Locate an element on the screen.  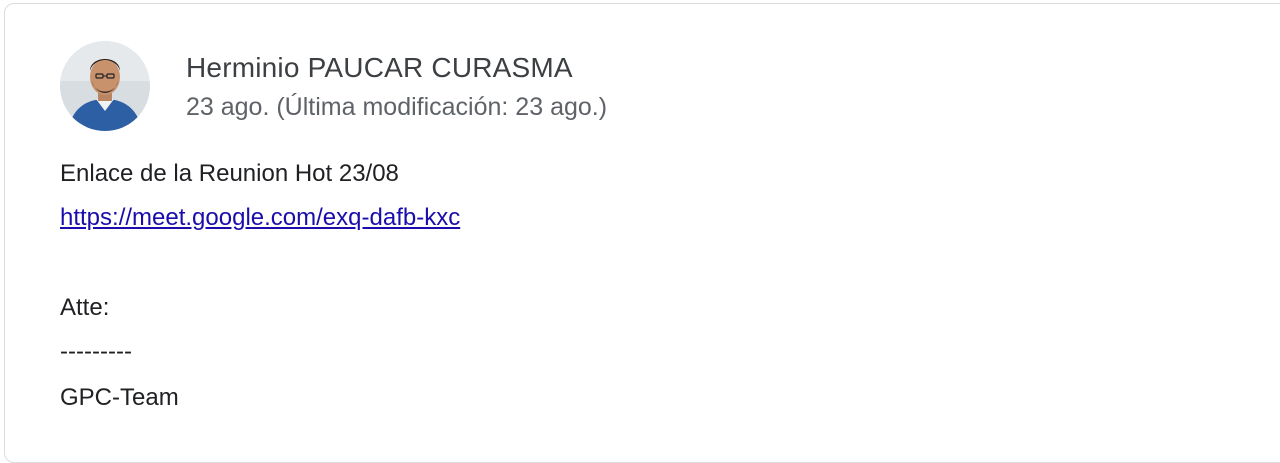
avatar is located at coordinates (105, 86).